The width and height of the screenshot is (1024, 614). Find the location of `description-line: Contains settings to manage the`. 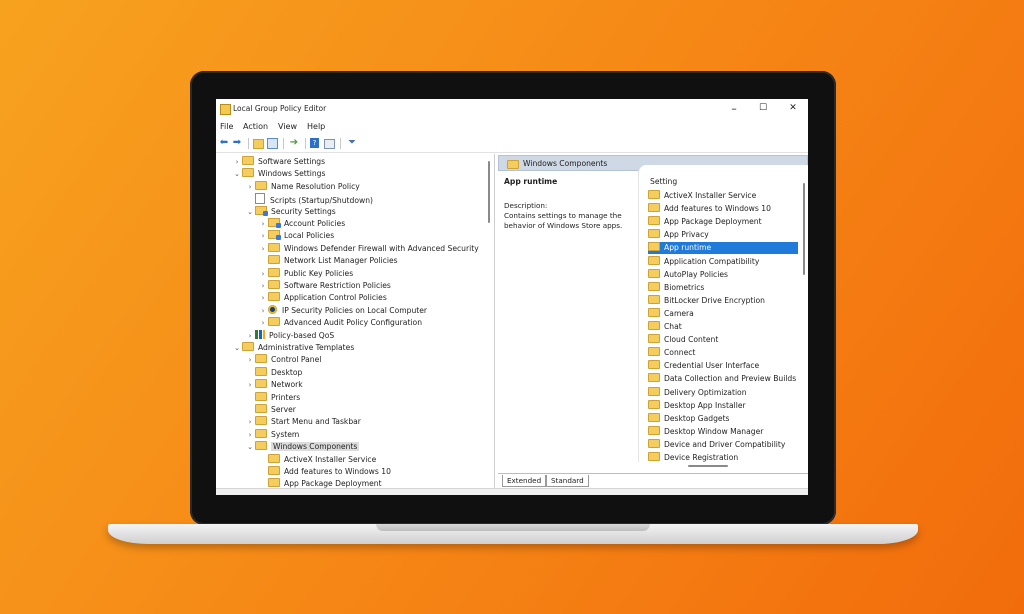

description-line: Contains settings to manage the is located at coordinates (563, 215).